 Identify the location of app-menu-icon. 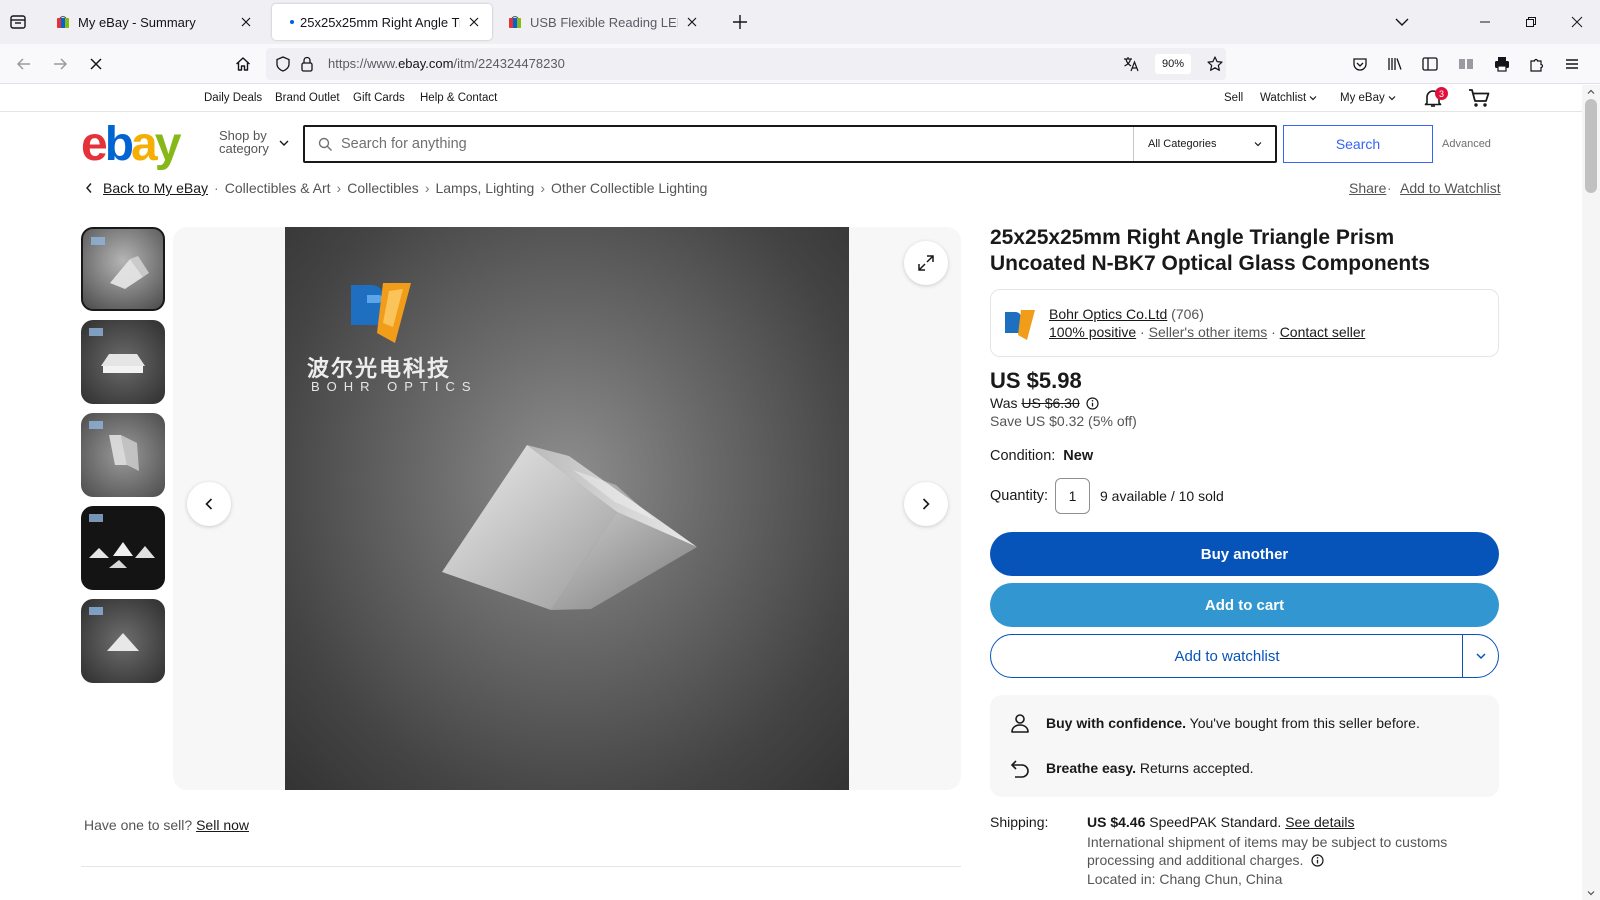
(1572, 64).